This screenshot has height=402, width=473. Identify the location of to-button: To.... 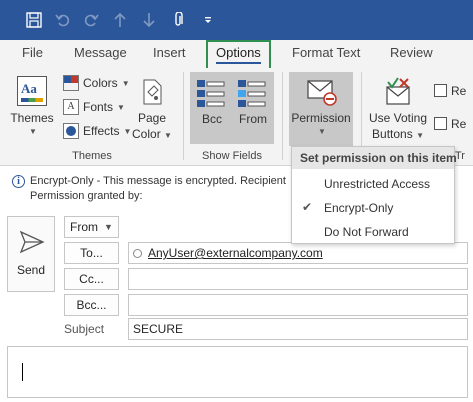
(91, 253).